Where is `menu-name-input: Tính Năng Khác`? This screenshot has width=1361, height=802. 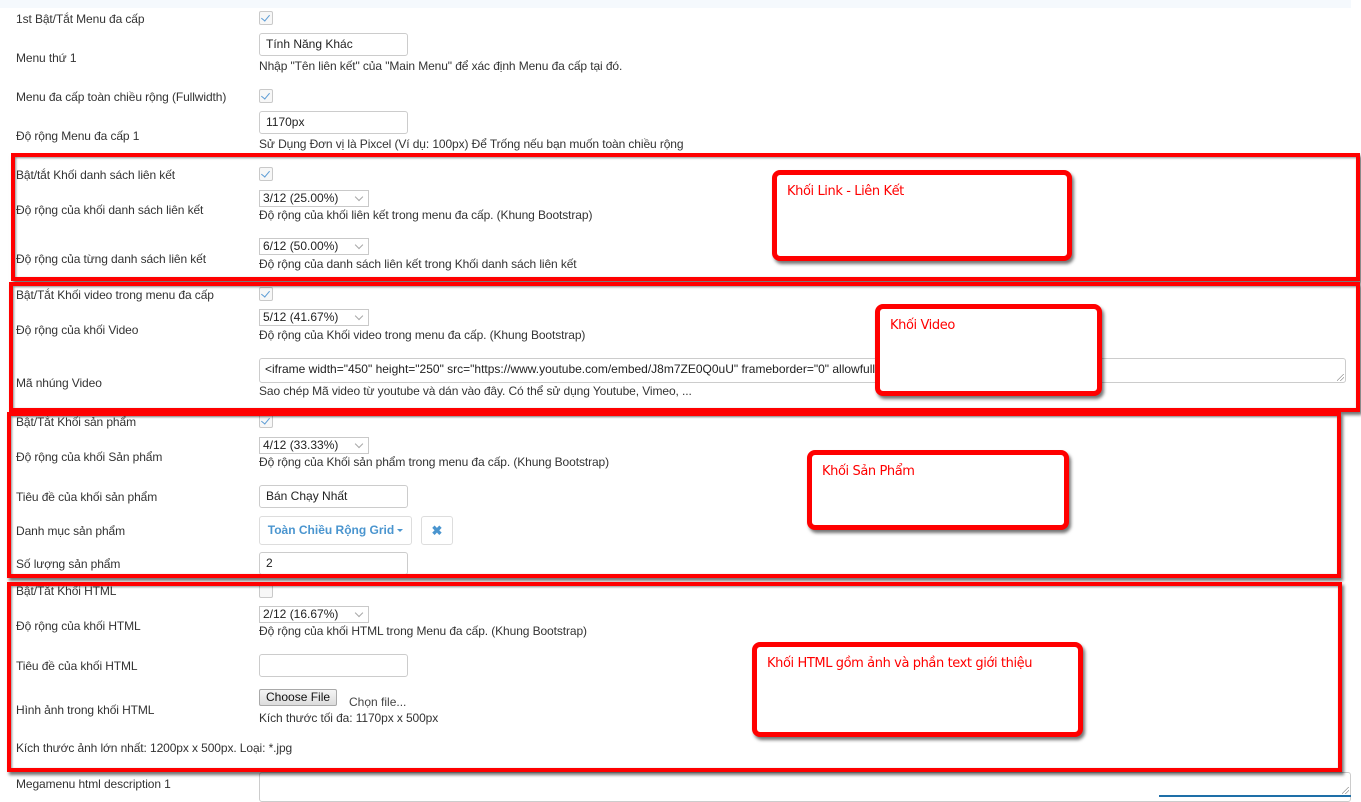 menu-name-input: Tính Năng Khác is located at coordinates (333, 44).